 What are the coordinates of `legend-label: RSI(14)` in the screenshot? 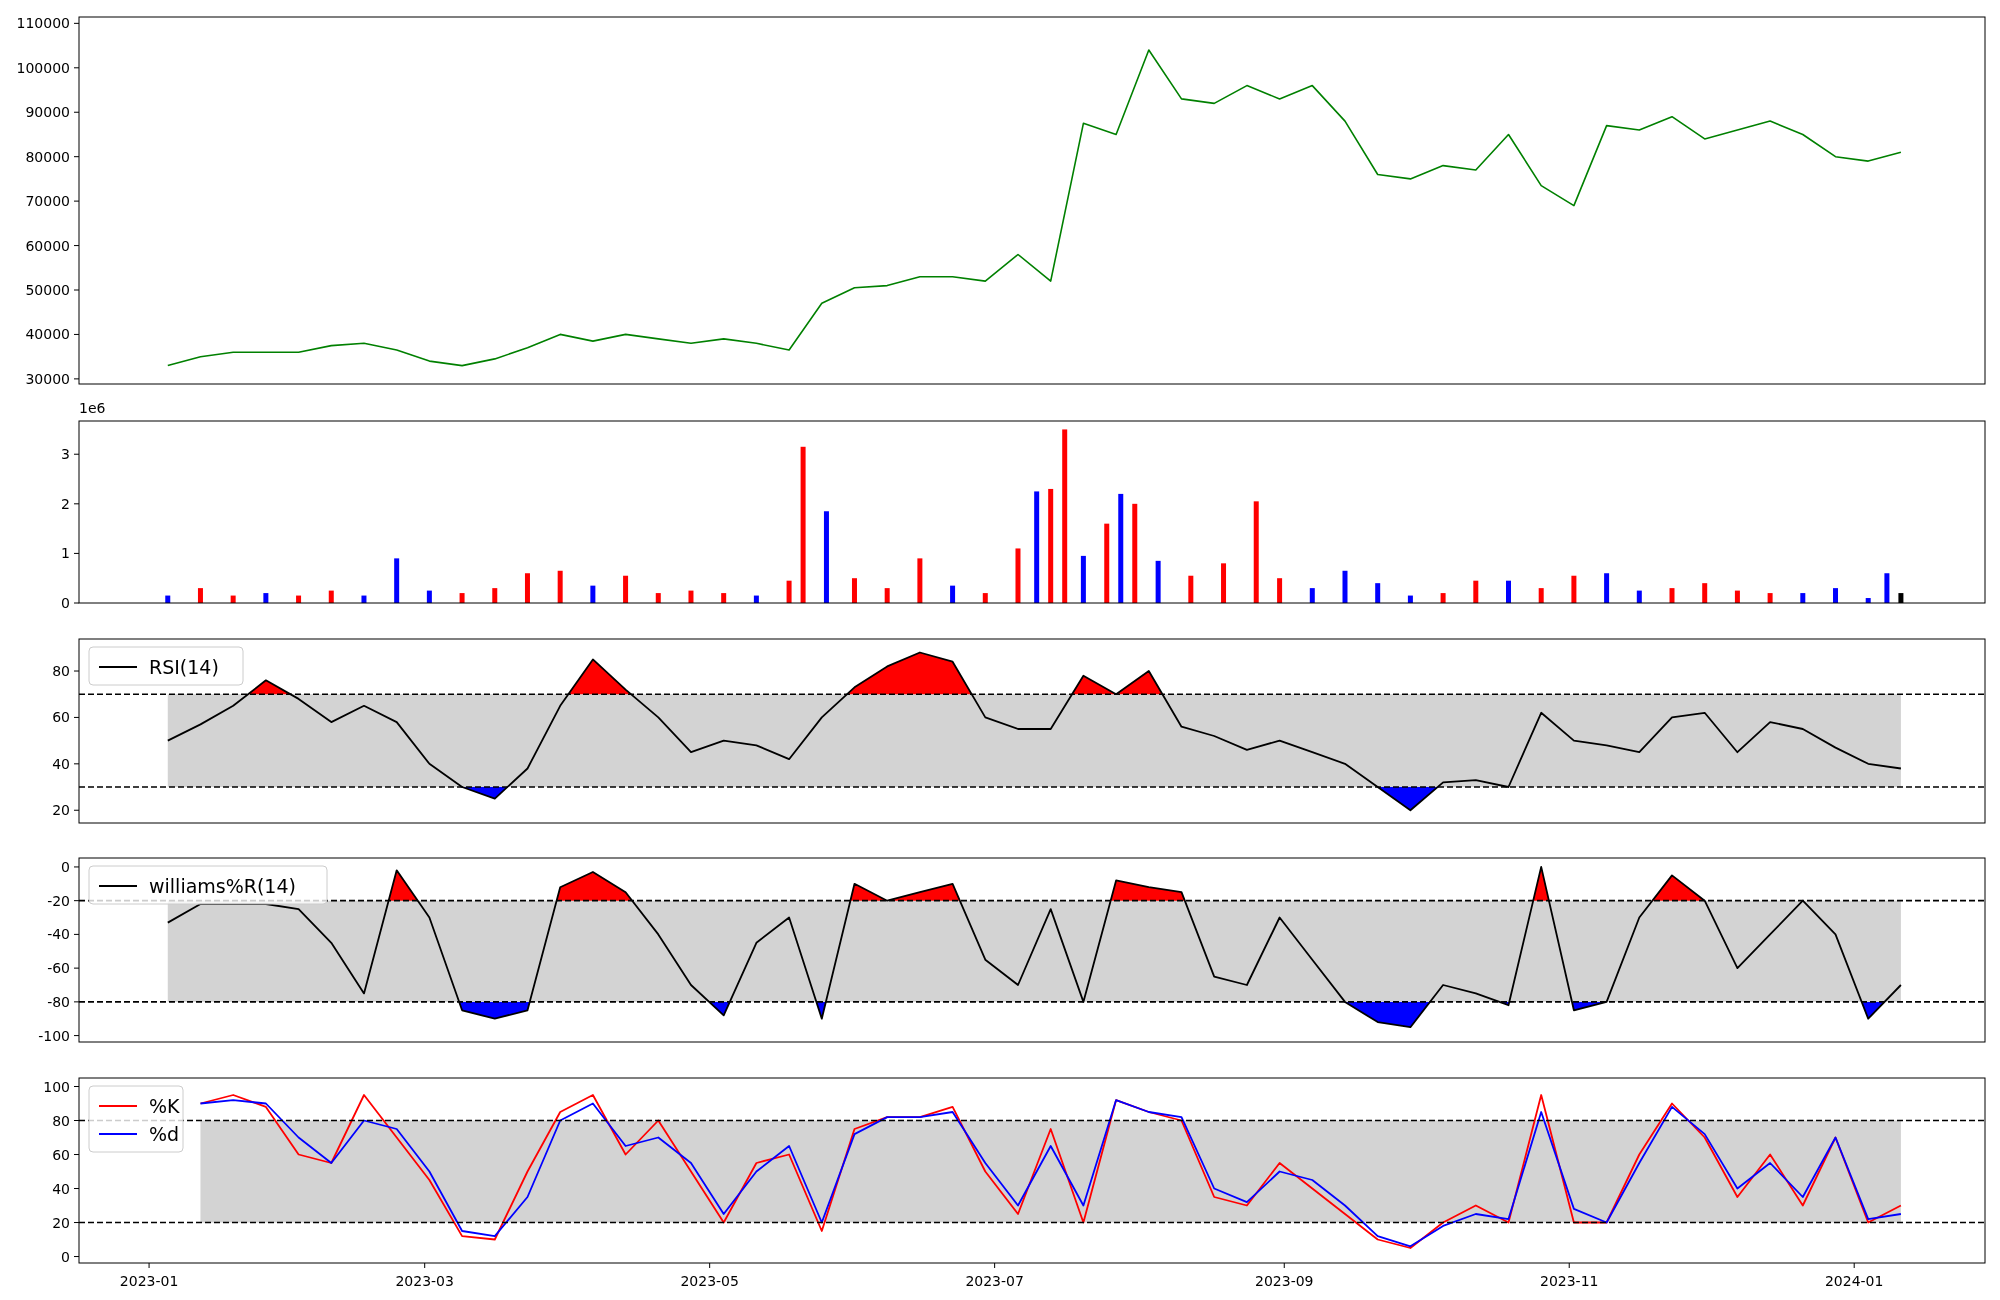 It's located at (184, 667).